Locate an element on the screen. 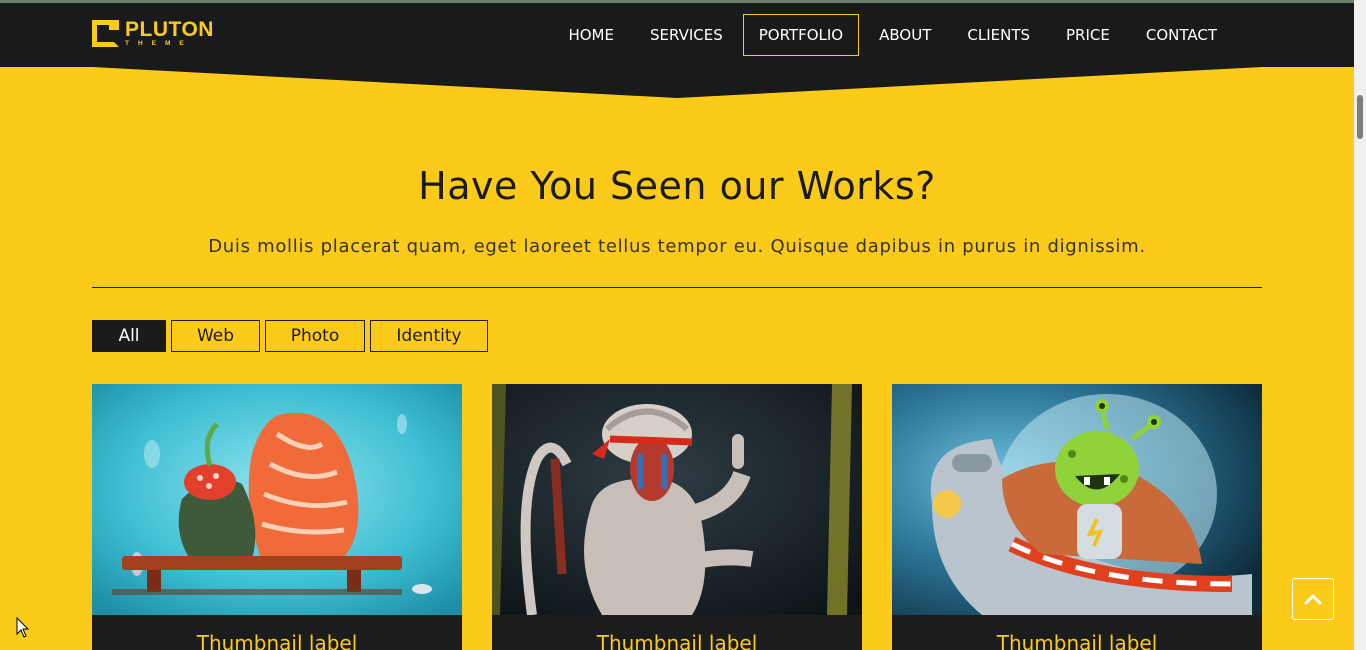 The height and width of the screenshot is (650, 1366). back-to-top-button is located at coordinates (1313, 599).